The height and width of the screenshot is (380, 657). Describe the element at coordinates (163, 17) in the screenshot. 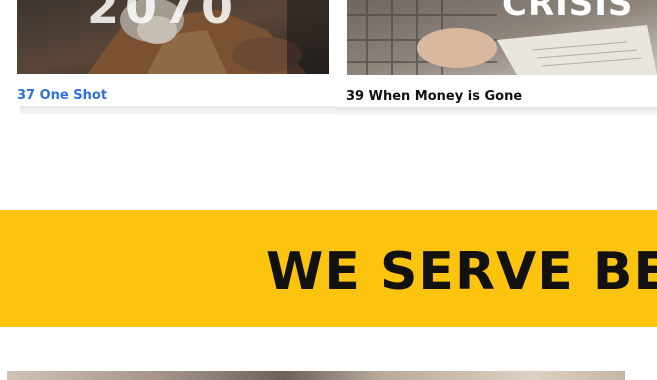

I see `thumbnail-overlay-text: 2070` at that location.